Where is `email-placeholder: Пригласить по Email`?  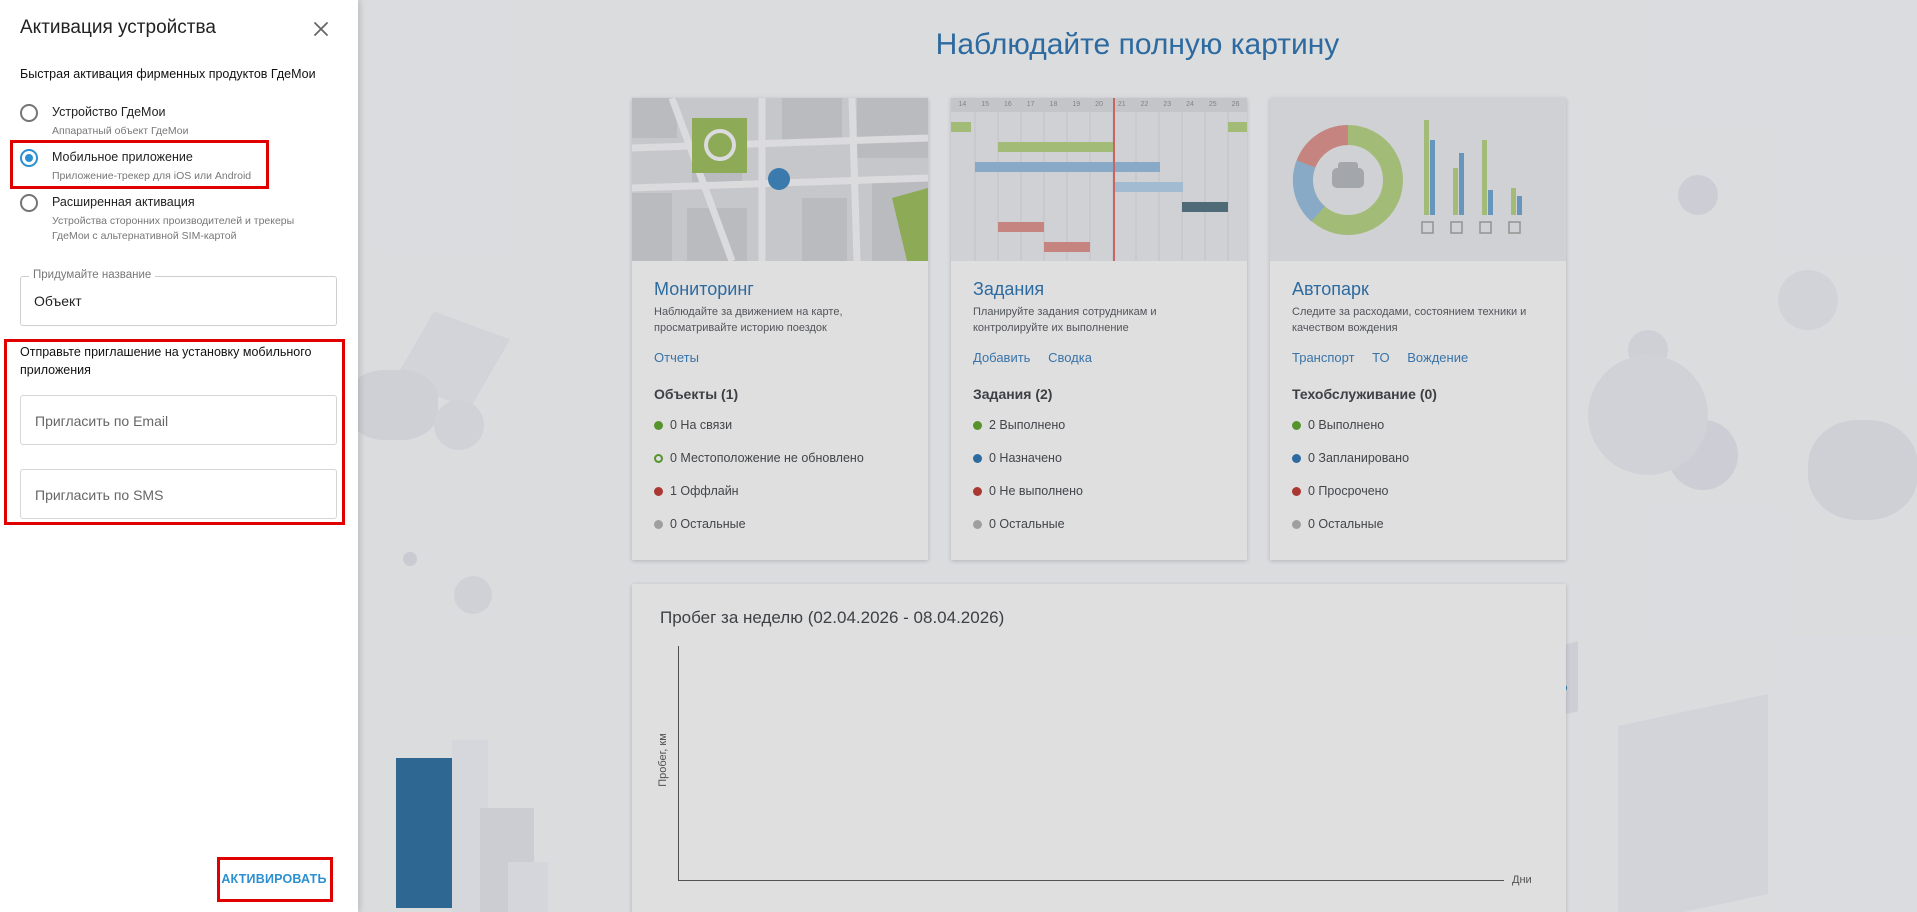 email-placeholder: Пригласить по Email is located at coordinates (102, 421).